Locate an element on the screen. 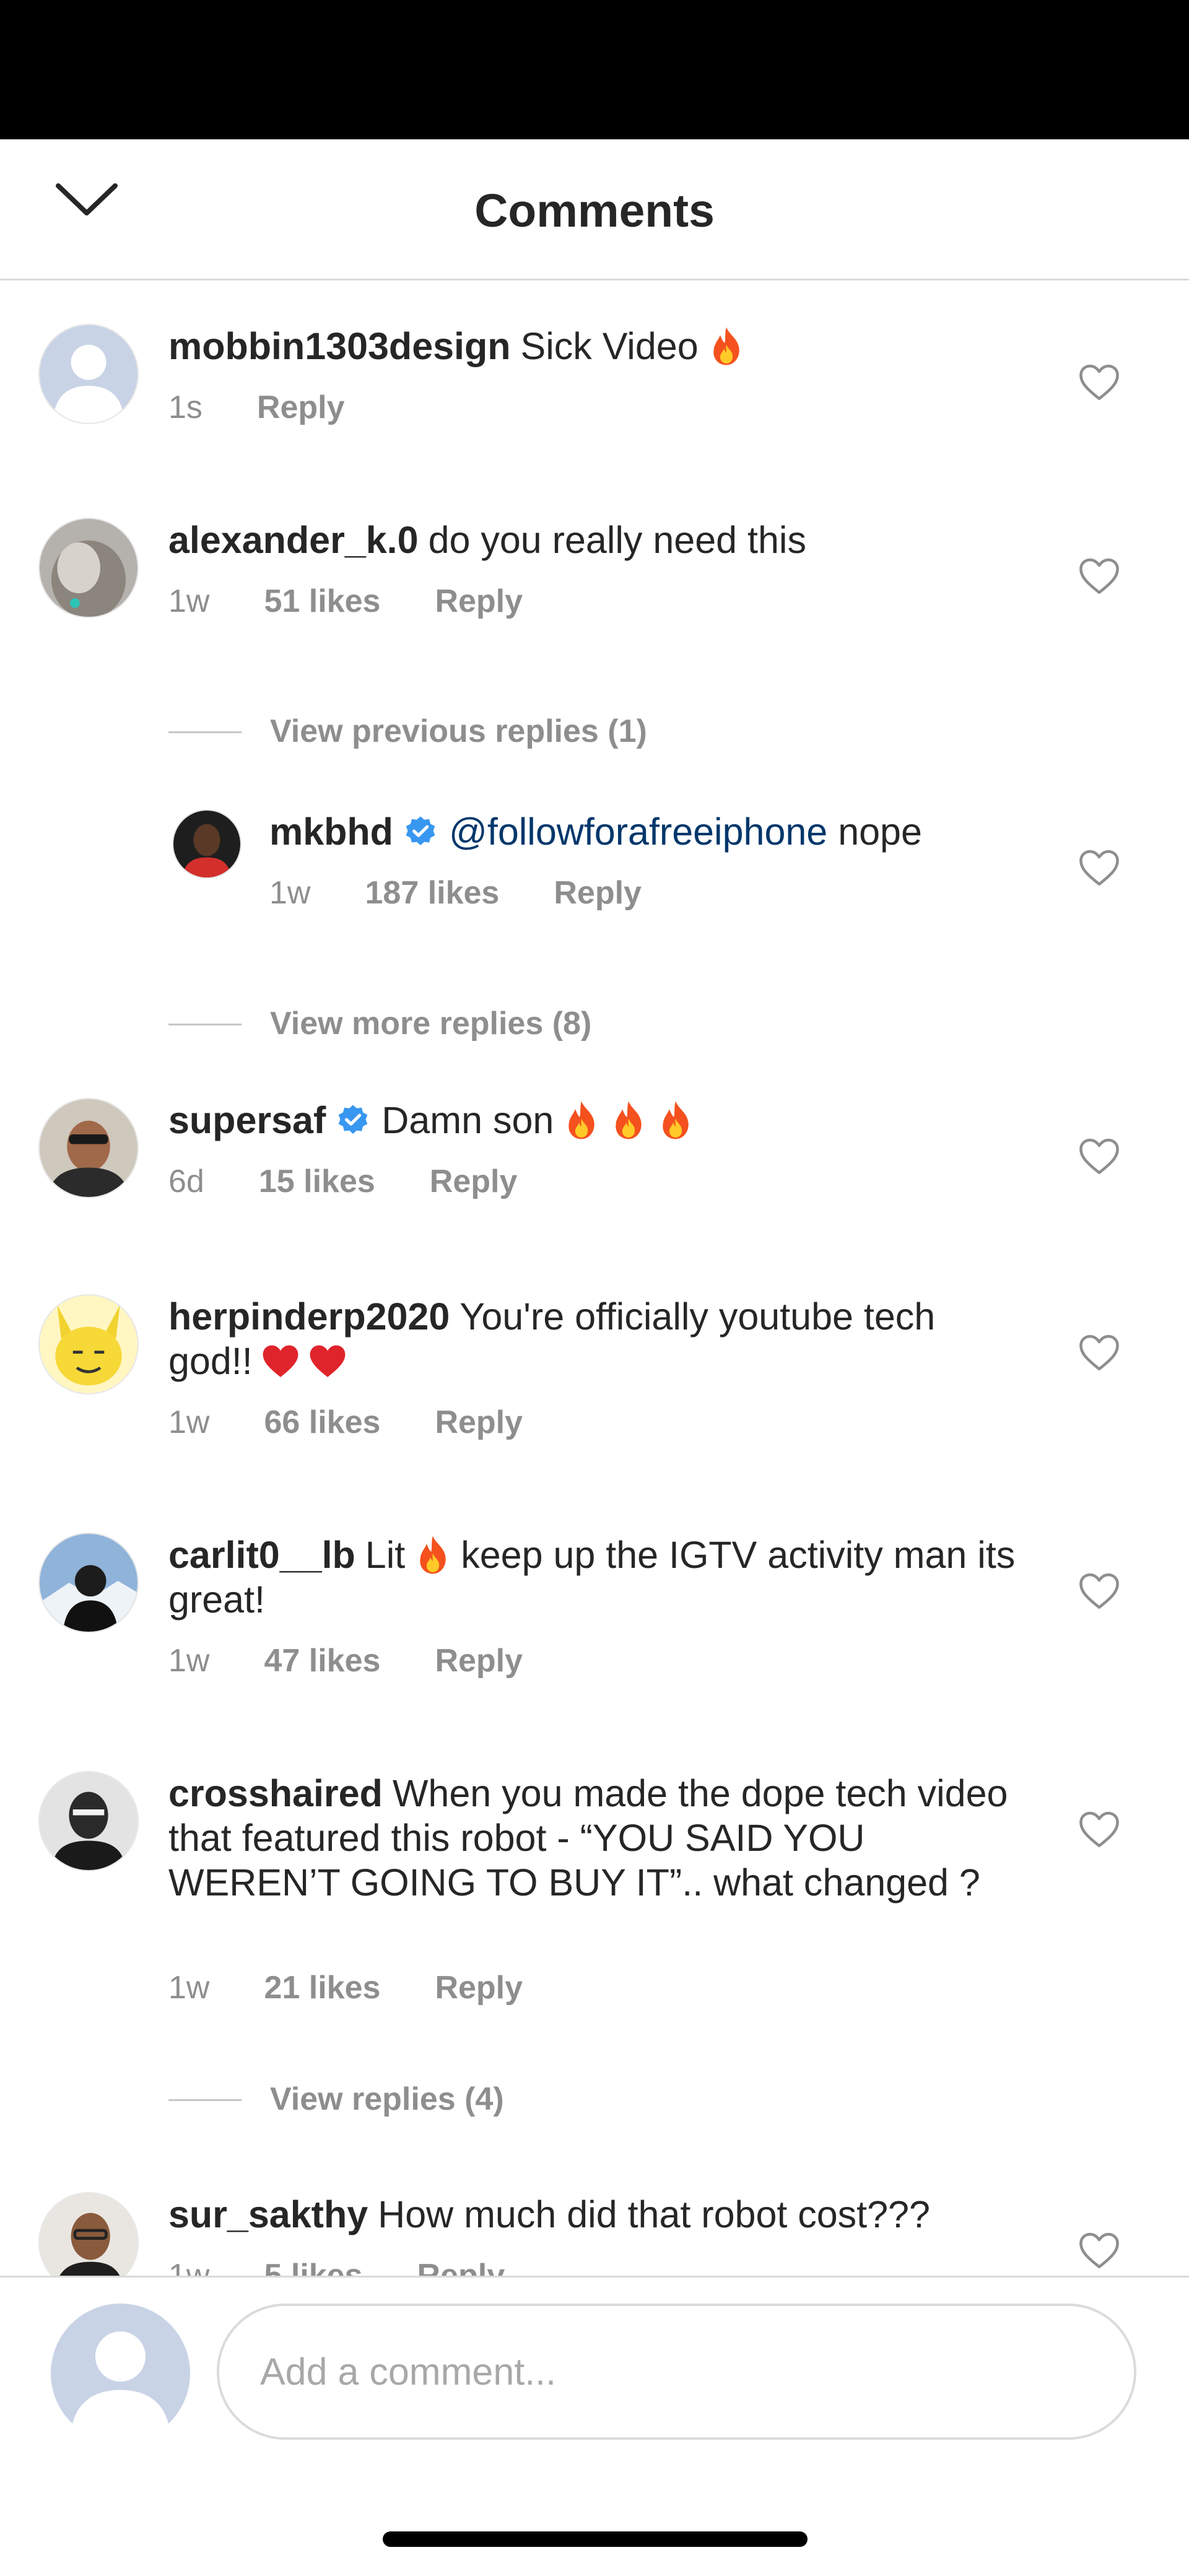  comment-likes: 51 likes is located at coordinates (322, 601).